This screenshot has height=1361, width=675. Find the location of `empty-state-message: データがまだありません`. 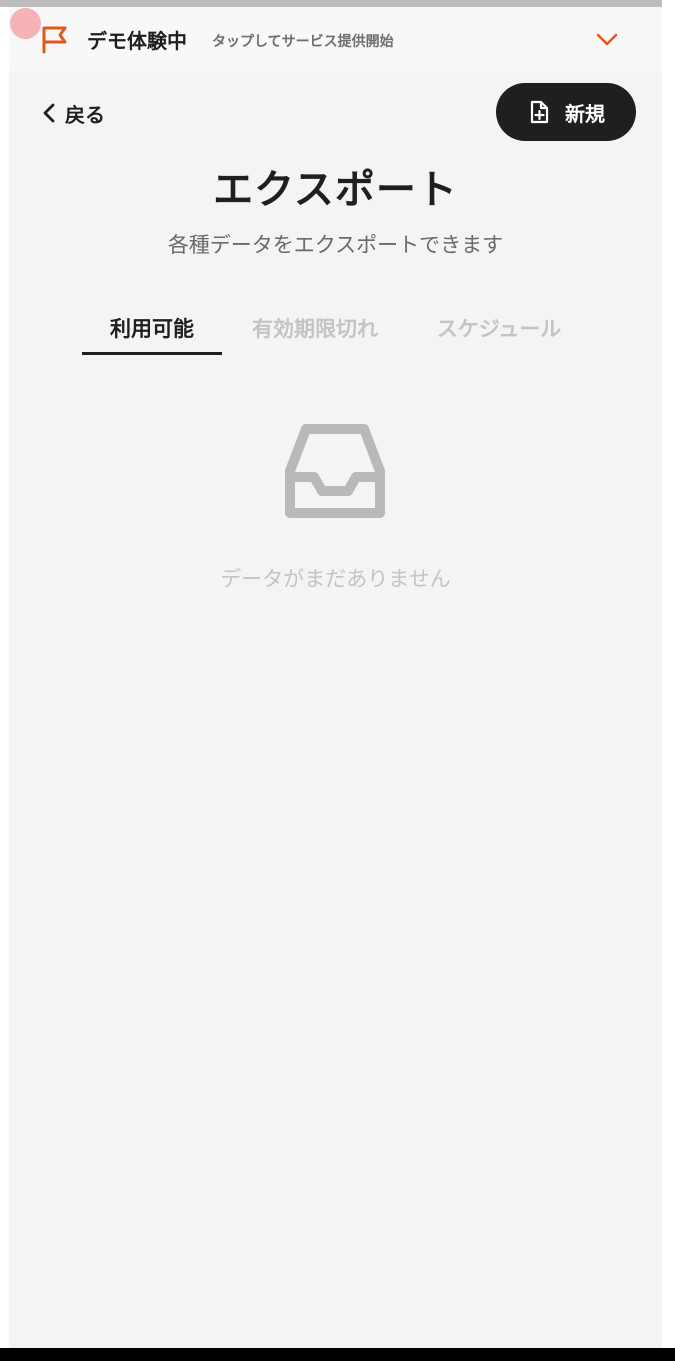

empty-state-message: データがまだありません is located at coordinates (335, 579).